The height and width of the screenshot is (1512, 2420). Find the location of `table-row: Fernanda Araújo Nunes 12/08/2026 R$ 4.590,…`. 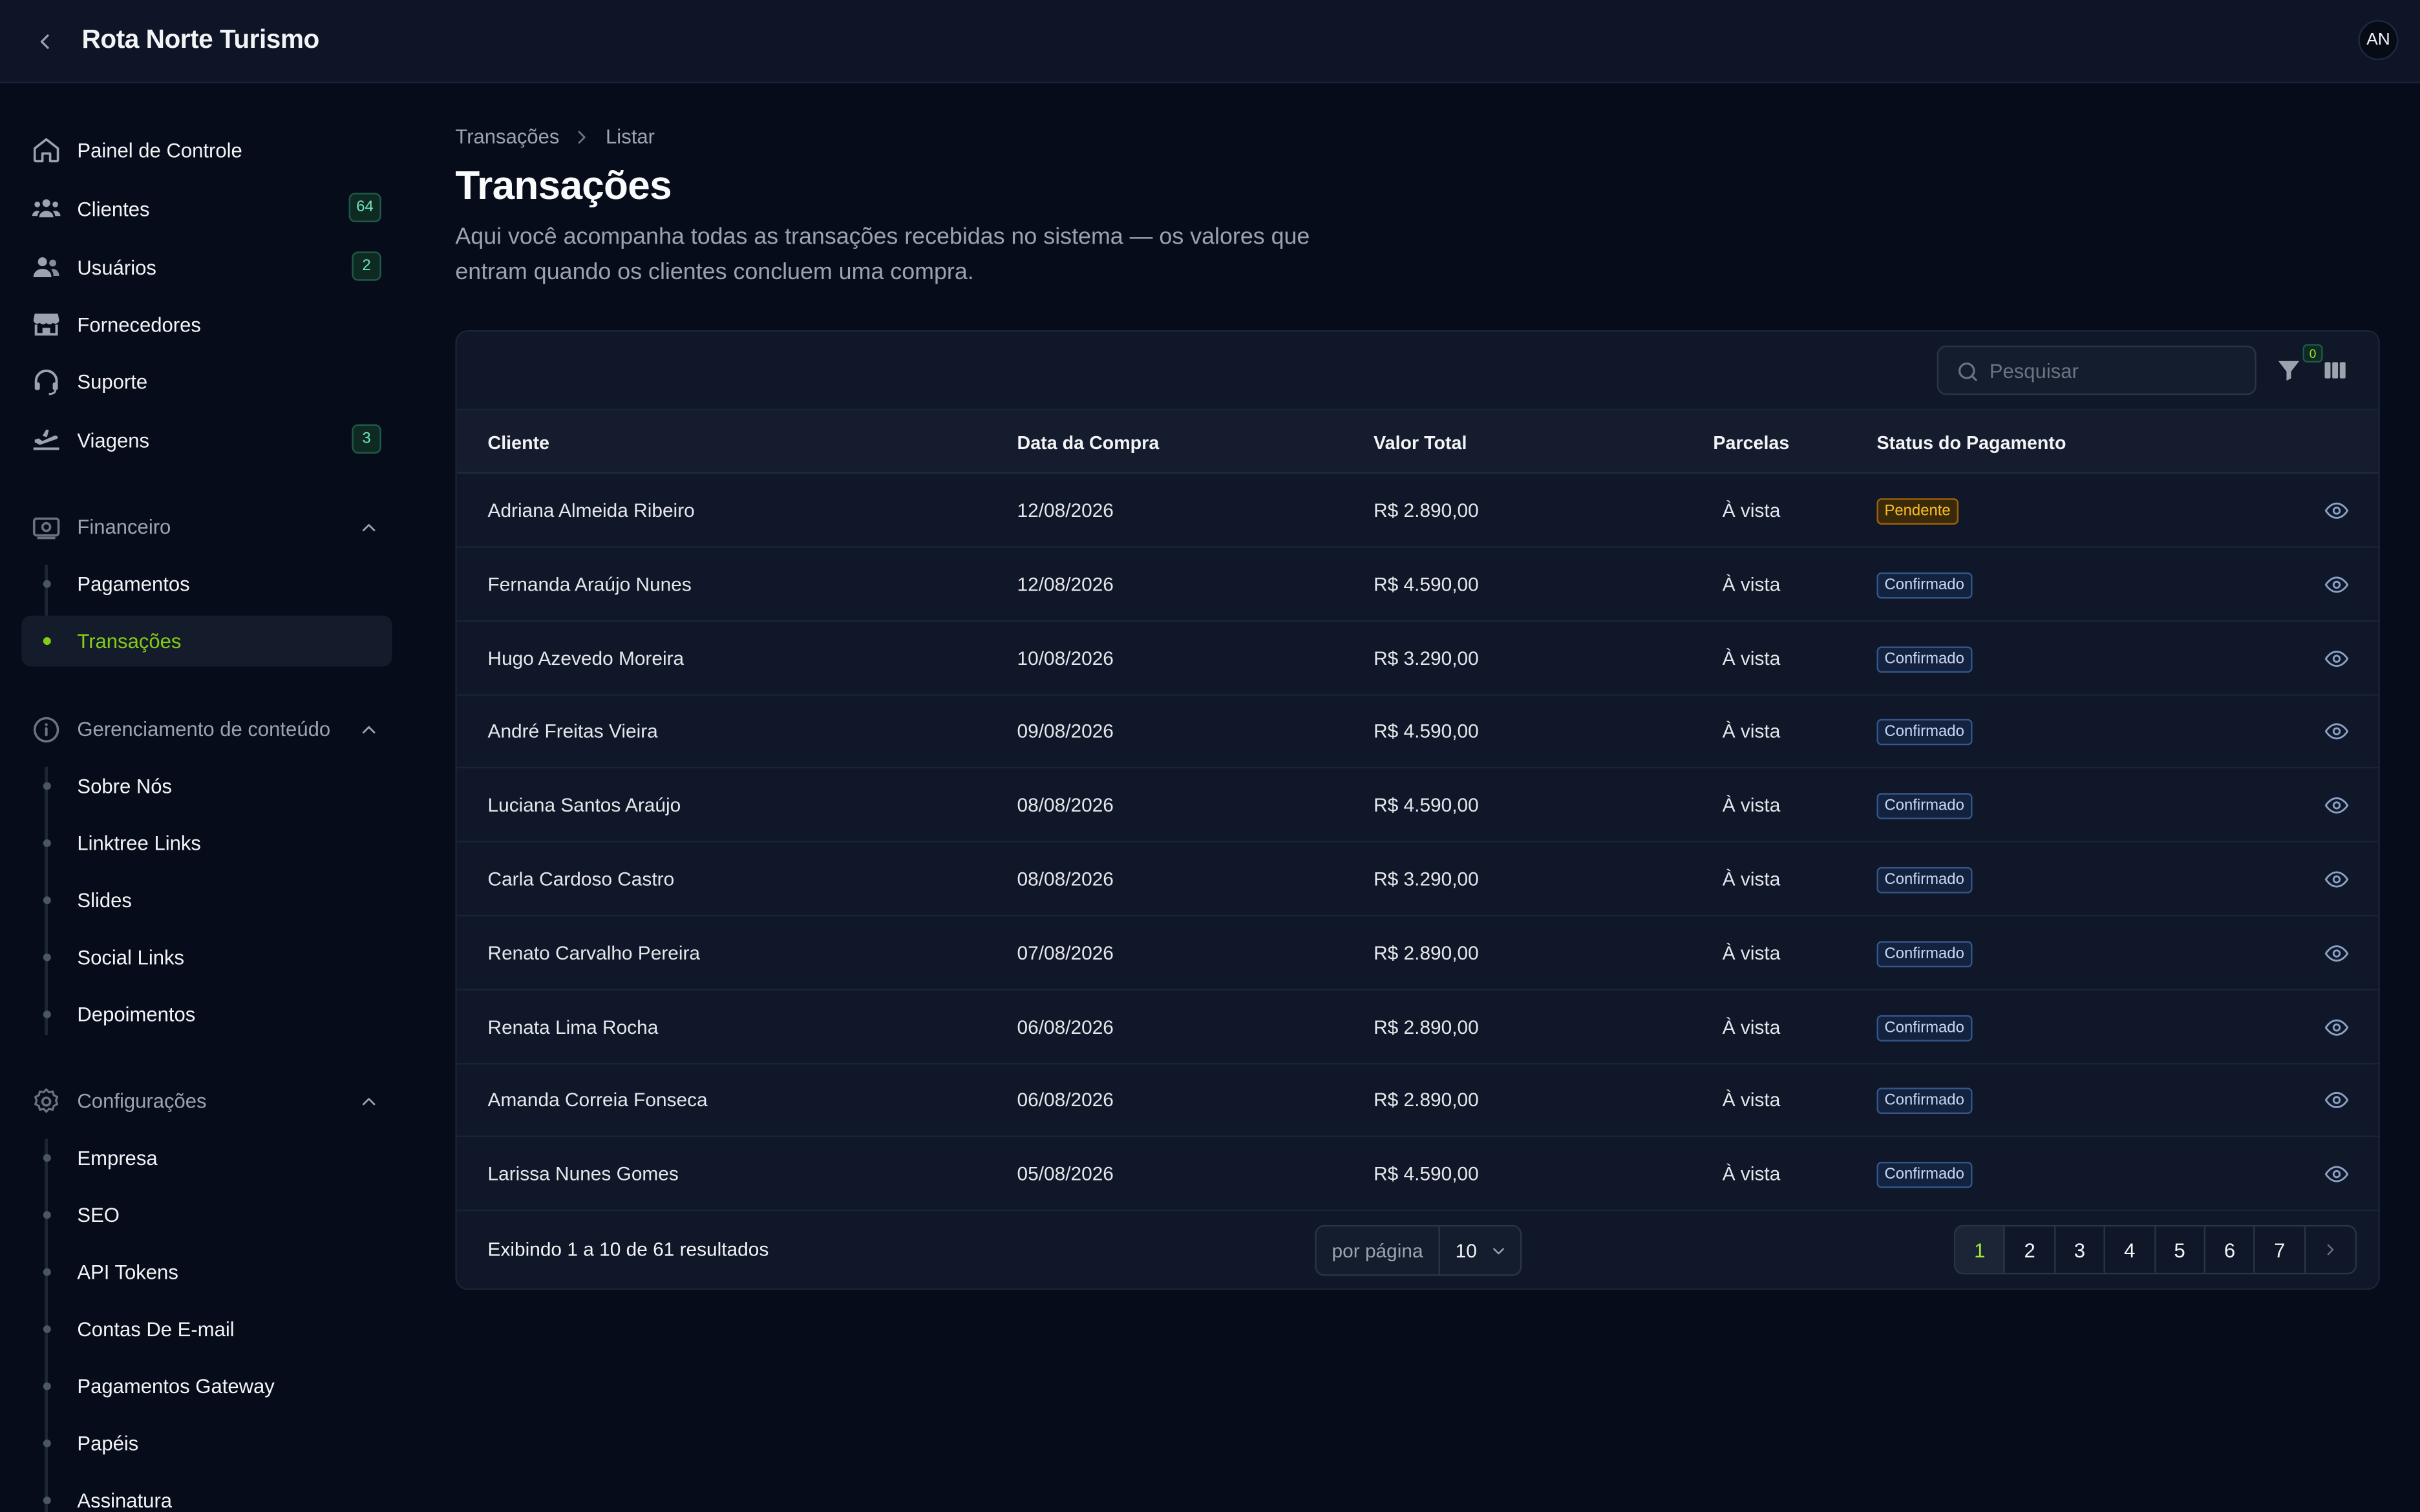

table-row: Fernanda Araújo Nunes 12/08/2026 R$ 4.590,… is located at coordinates (1417, 585).